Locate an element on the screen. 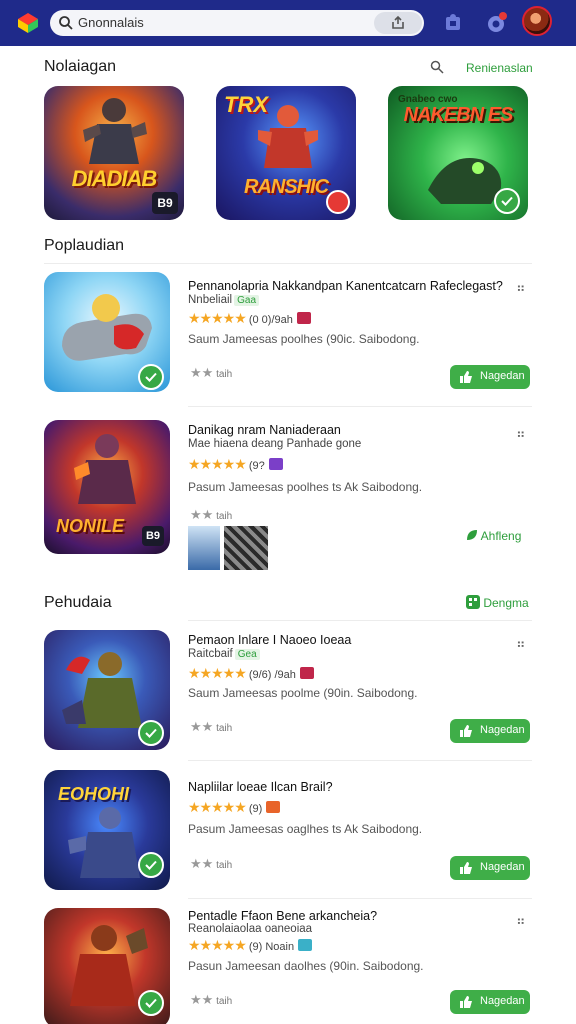 The image size is (576, 1024). leaf-icon is located at coordinates (472, 535).